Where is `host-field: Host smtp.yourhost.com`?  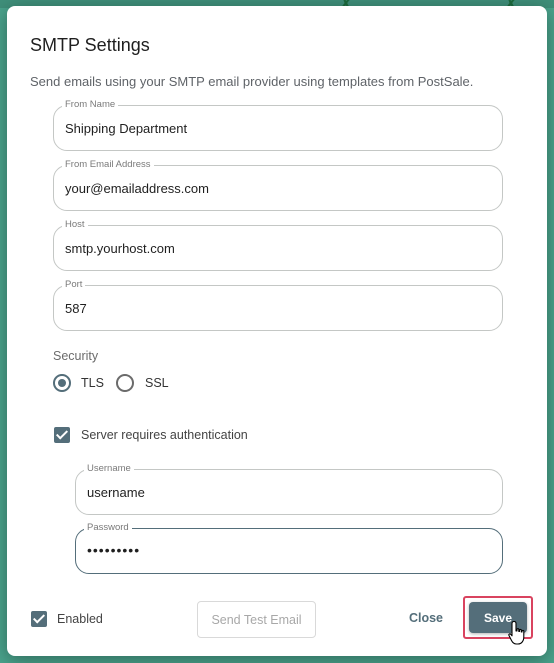
host-field: Host smtp.yourhost.com is located at coordinates (278, 245).